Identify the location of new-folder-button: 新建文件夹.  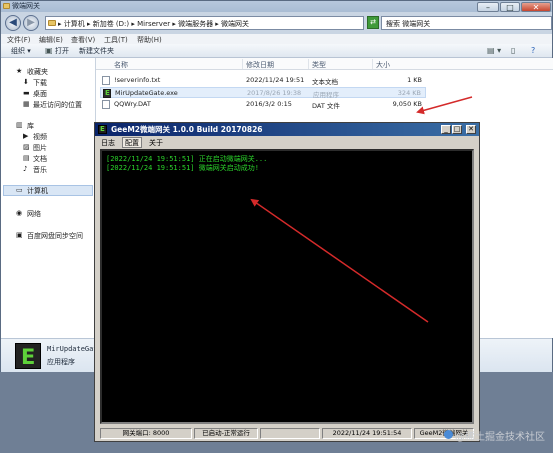
(96, 51).